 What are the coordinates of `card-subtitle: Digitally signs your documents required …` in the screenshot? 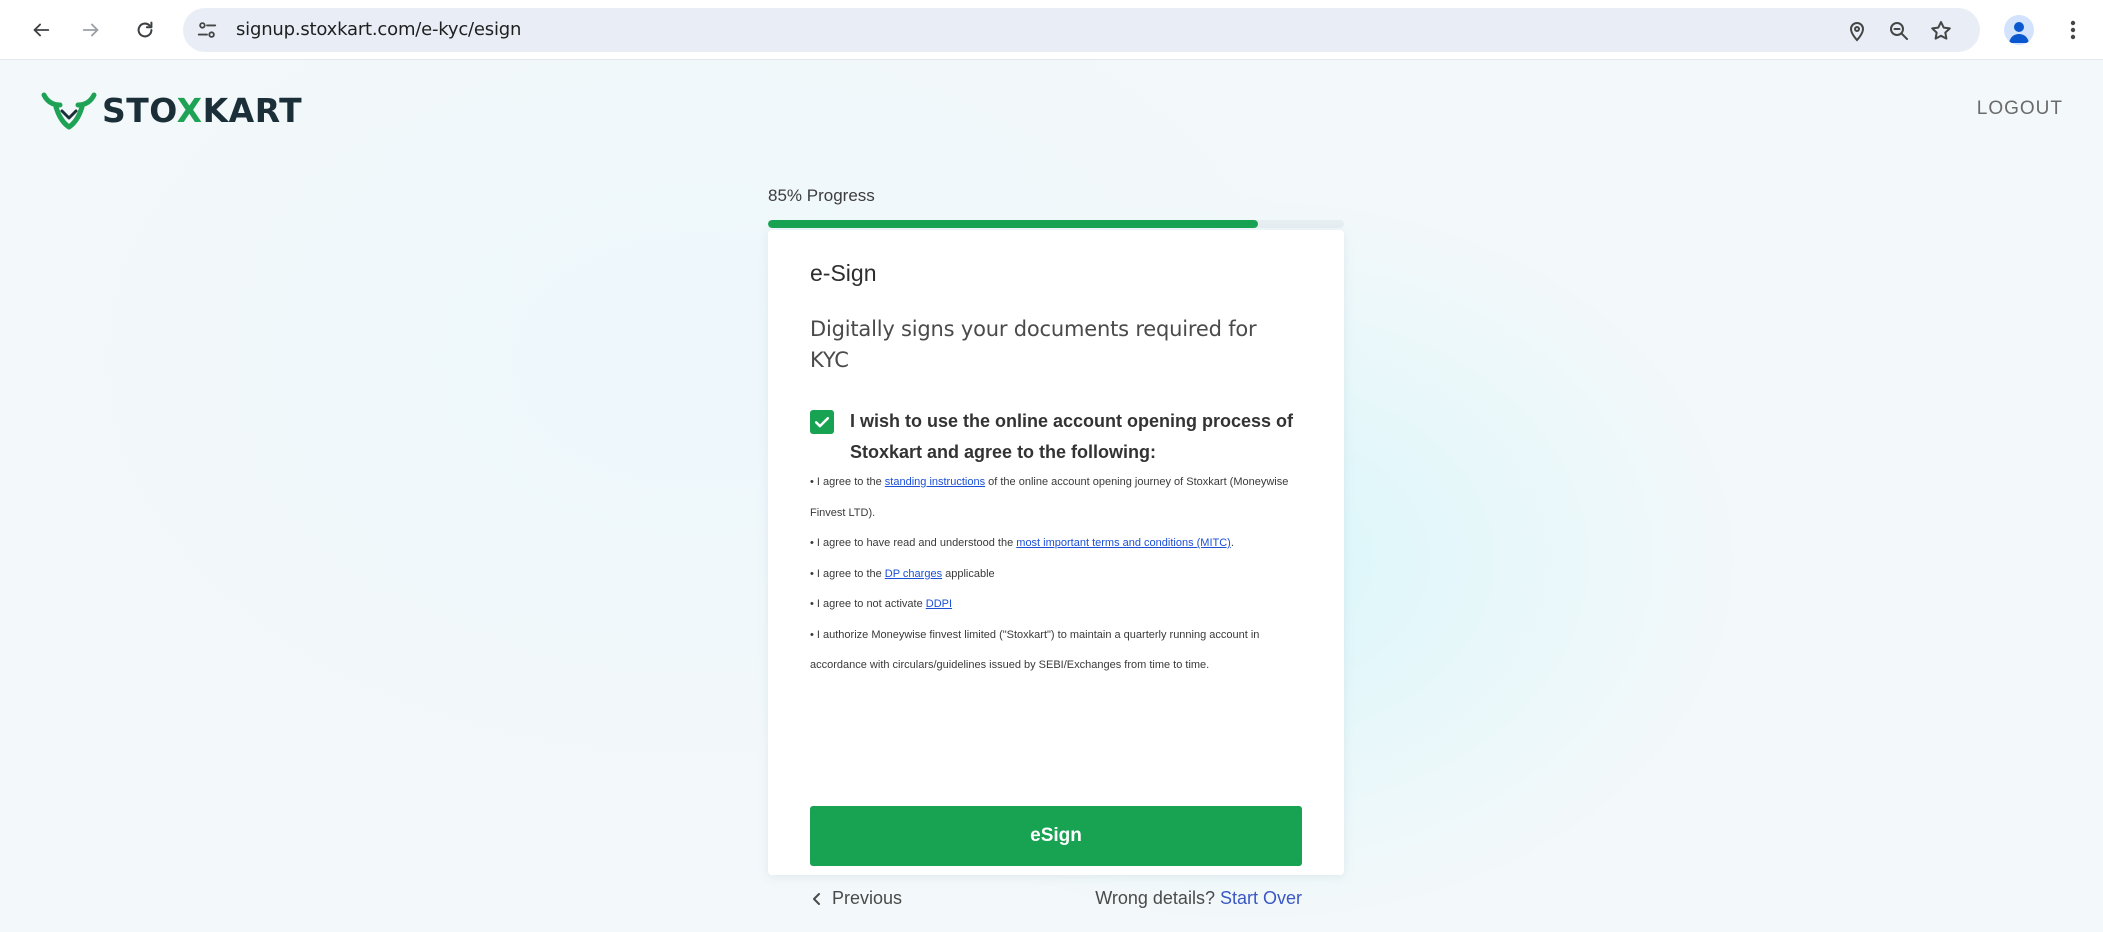 It's located at (1033, 344).